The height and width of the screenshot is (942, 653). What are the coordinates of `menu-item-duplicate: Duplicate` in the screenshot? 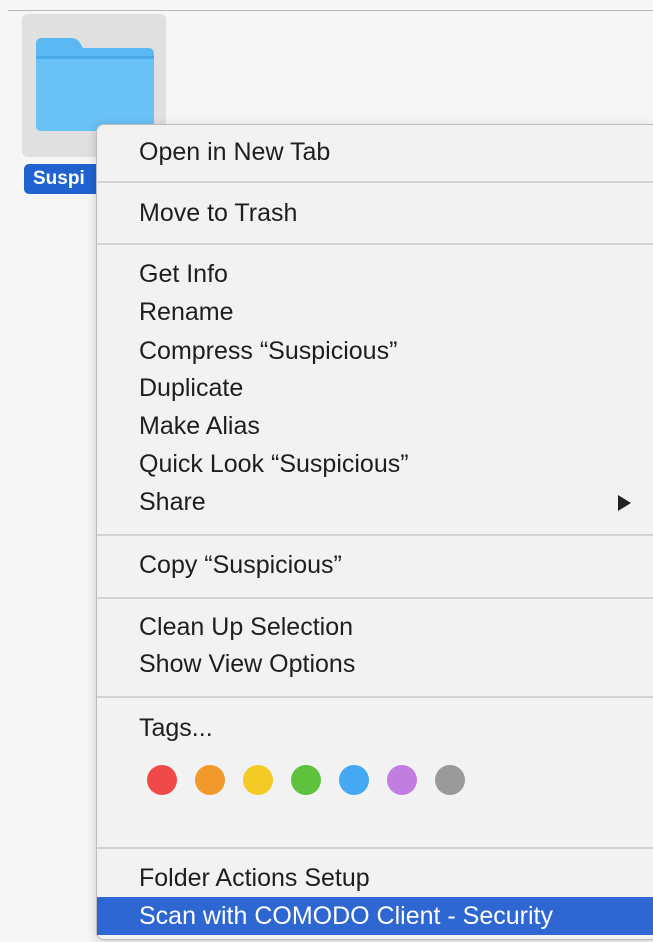 It's located at (375, 388).